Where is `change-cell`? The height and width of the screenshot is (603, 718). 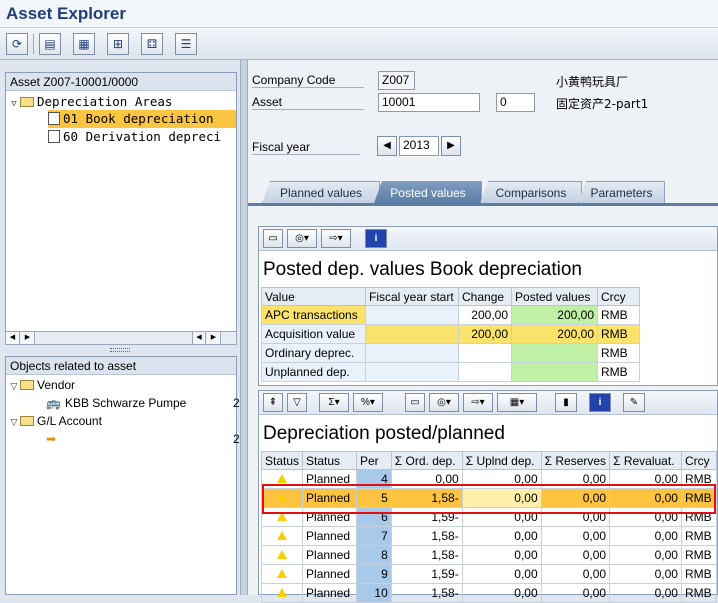 change-cell is located at coordinates (485, 353).